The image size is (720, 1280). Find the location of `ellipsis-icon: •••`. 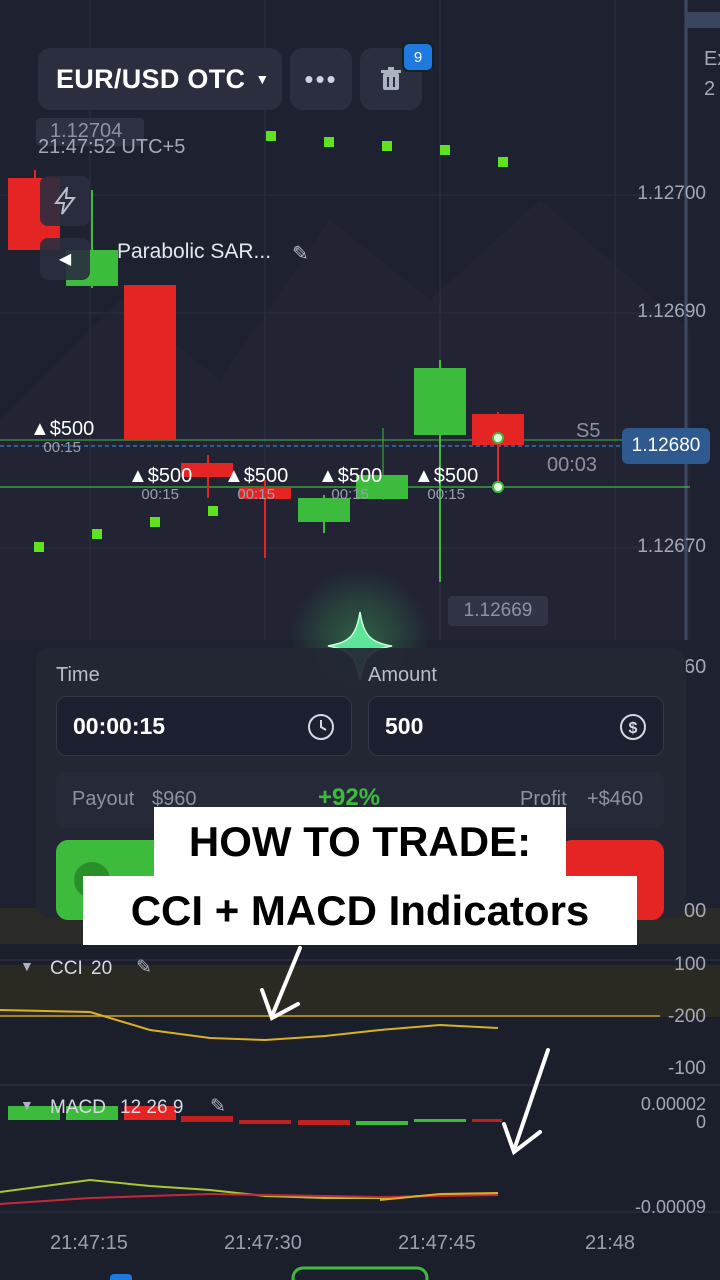

ellipsis-icon: ••• is located at coordinates (321, 78).